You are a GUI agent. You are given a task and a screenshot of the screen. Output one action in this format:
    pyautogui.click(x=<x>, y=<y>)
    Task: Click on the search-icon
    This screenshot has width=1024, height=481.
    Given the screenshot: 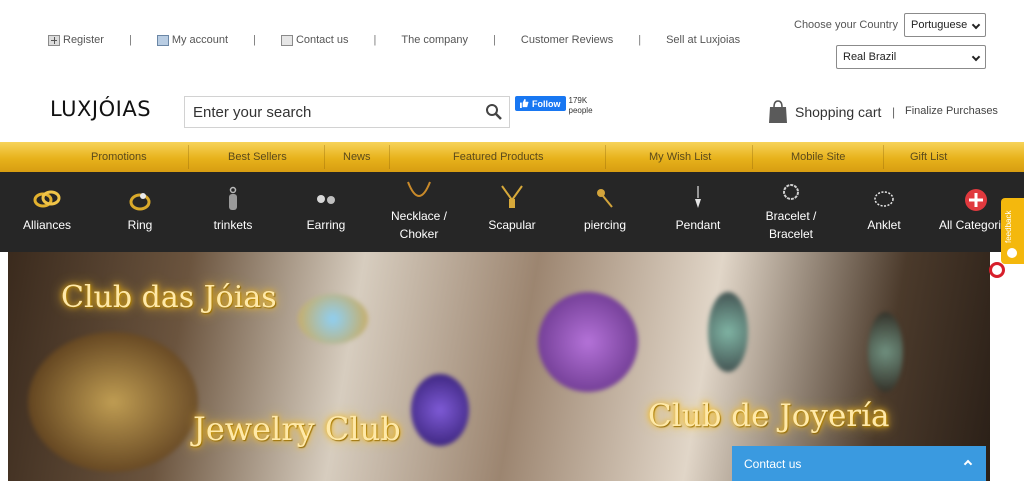 What is the action you would take?
    pyautogui.click(x=494, y=112)
    